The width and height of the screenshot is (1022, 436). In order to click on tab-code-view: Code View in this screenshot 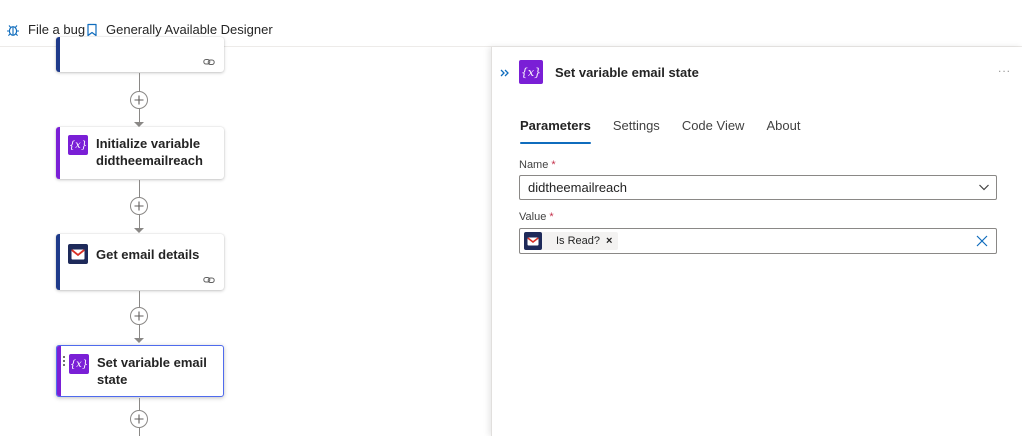, I will do `click(713, 131)`.